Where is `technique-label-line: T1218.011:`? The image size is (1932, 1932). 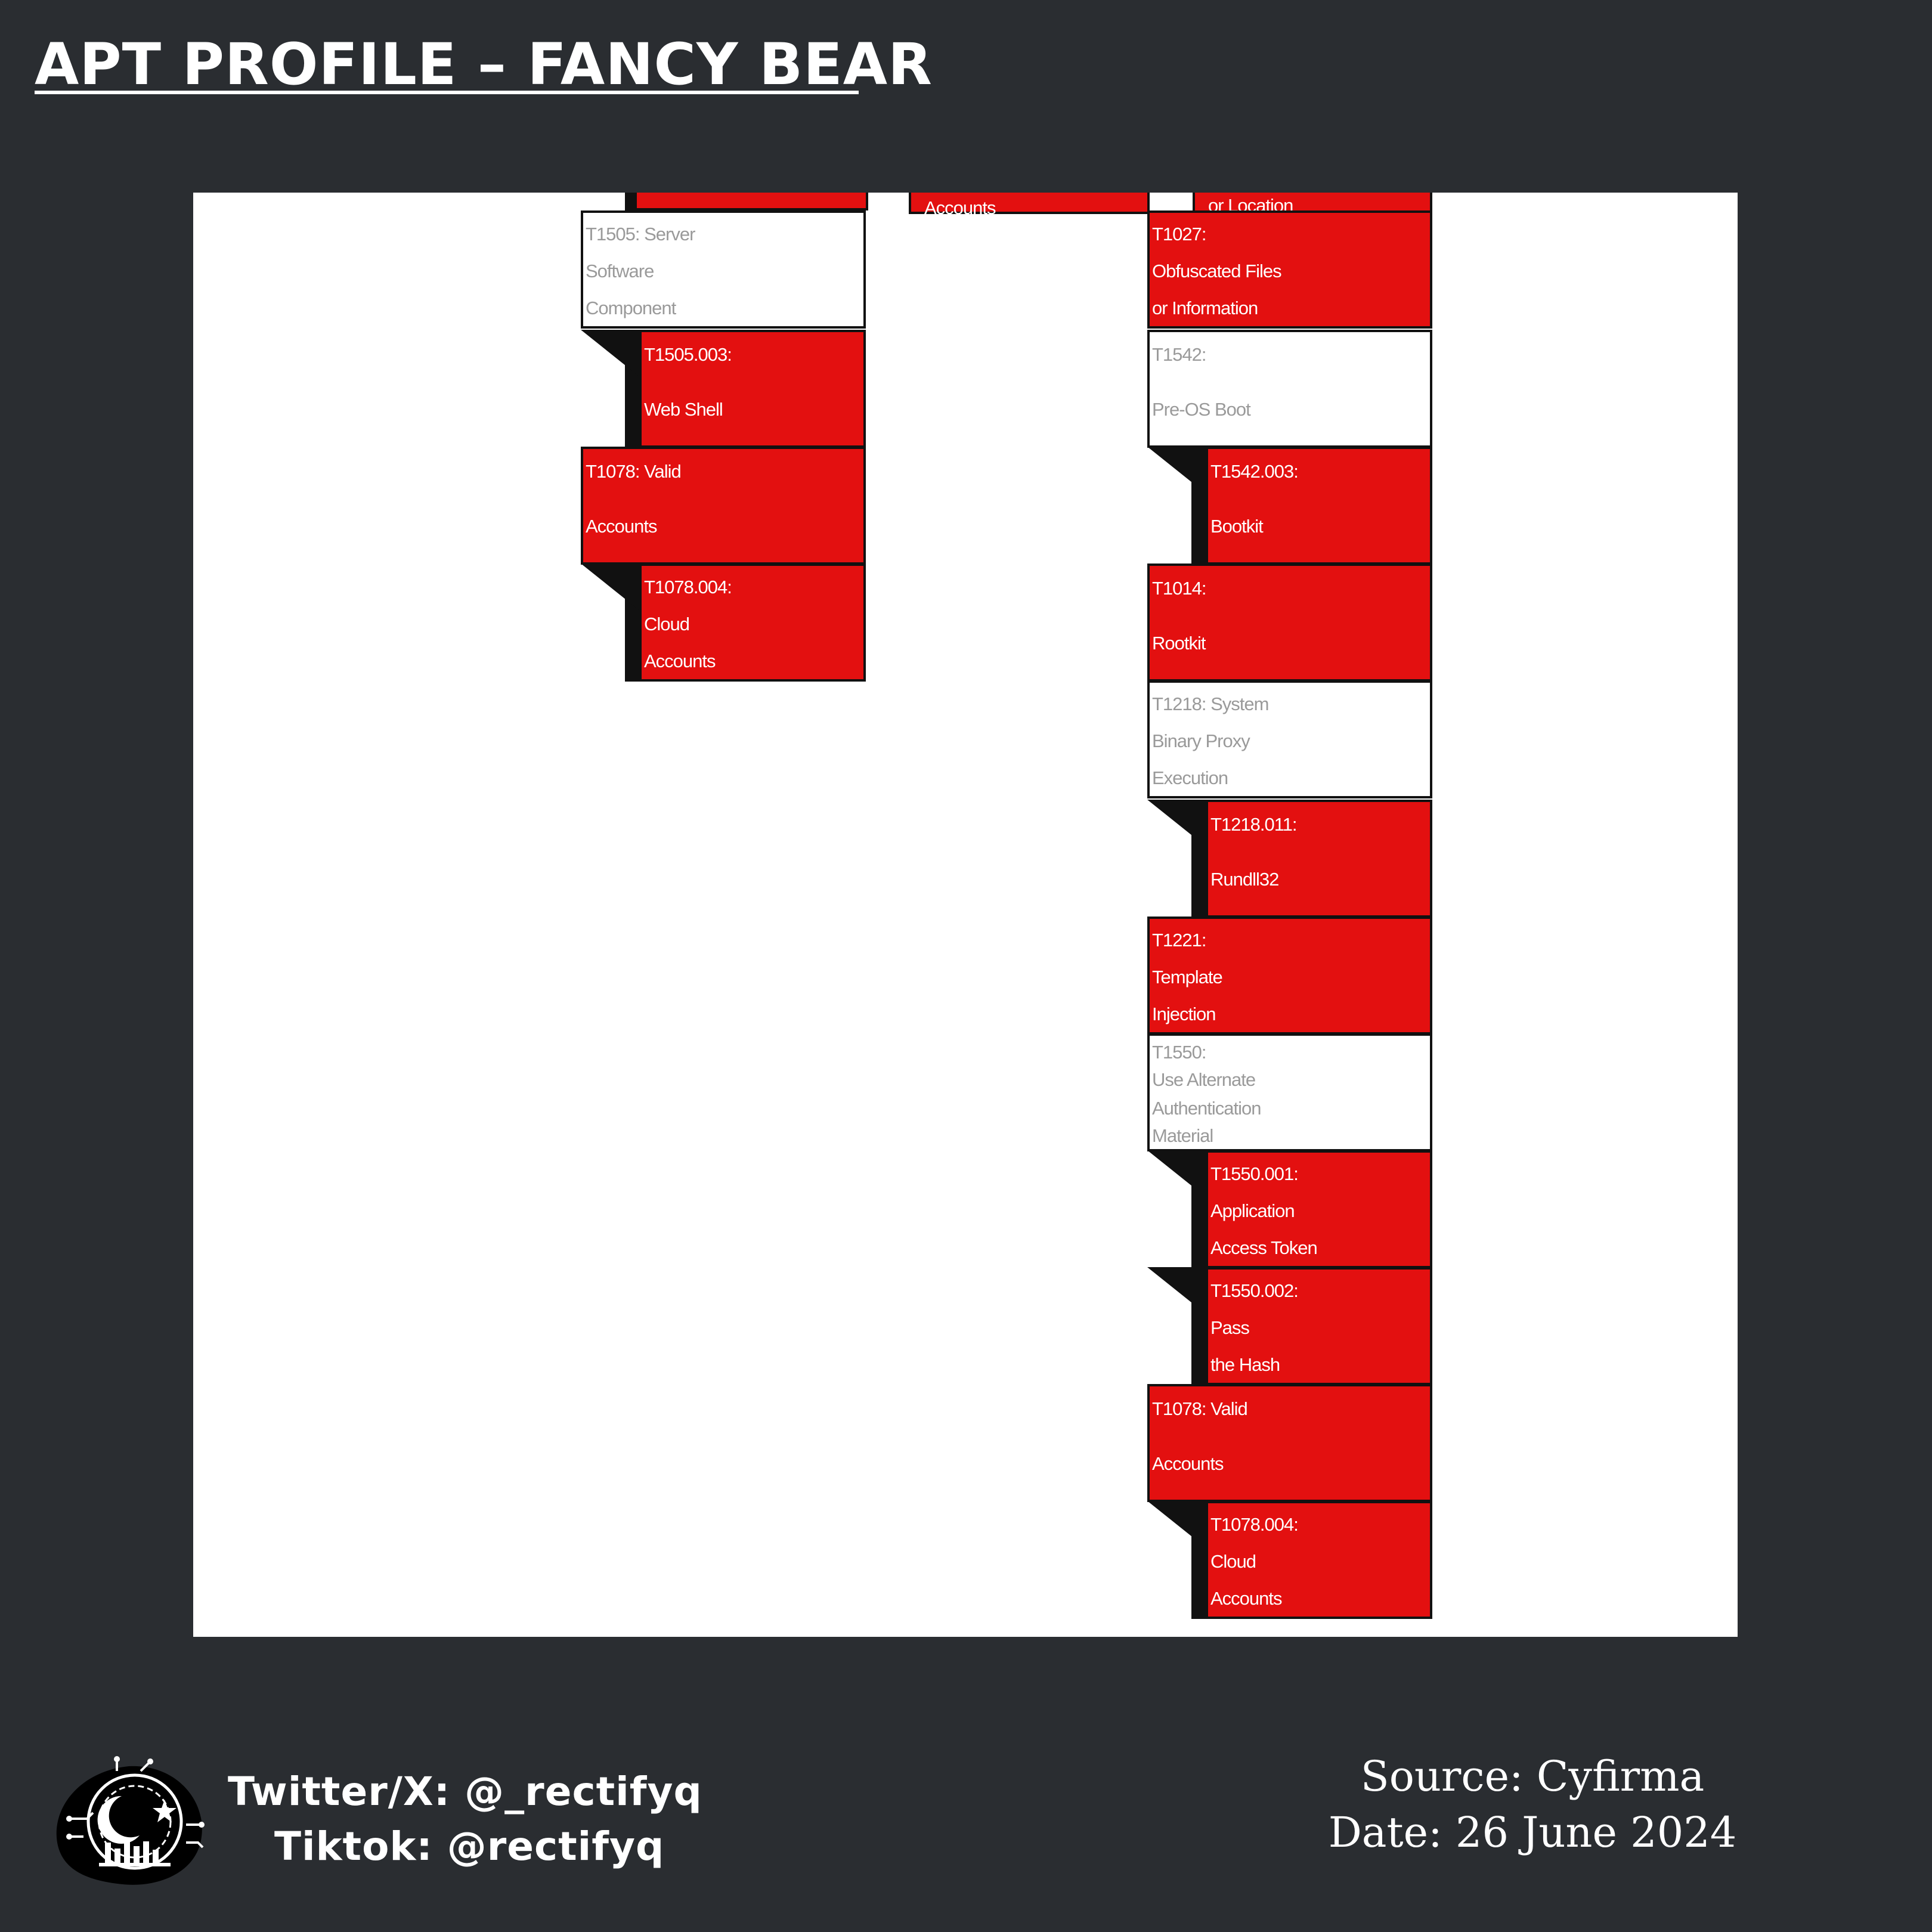
technique-label-line: T1218.011: is located at coordinates (1254, 825).